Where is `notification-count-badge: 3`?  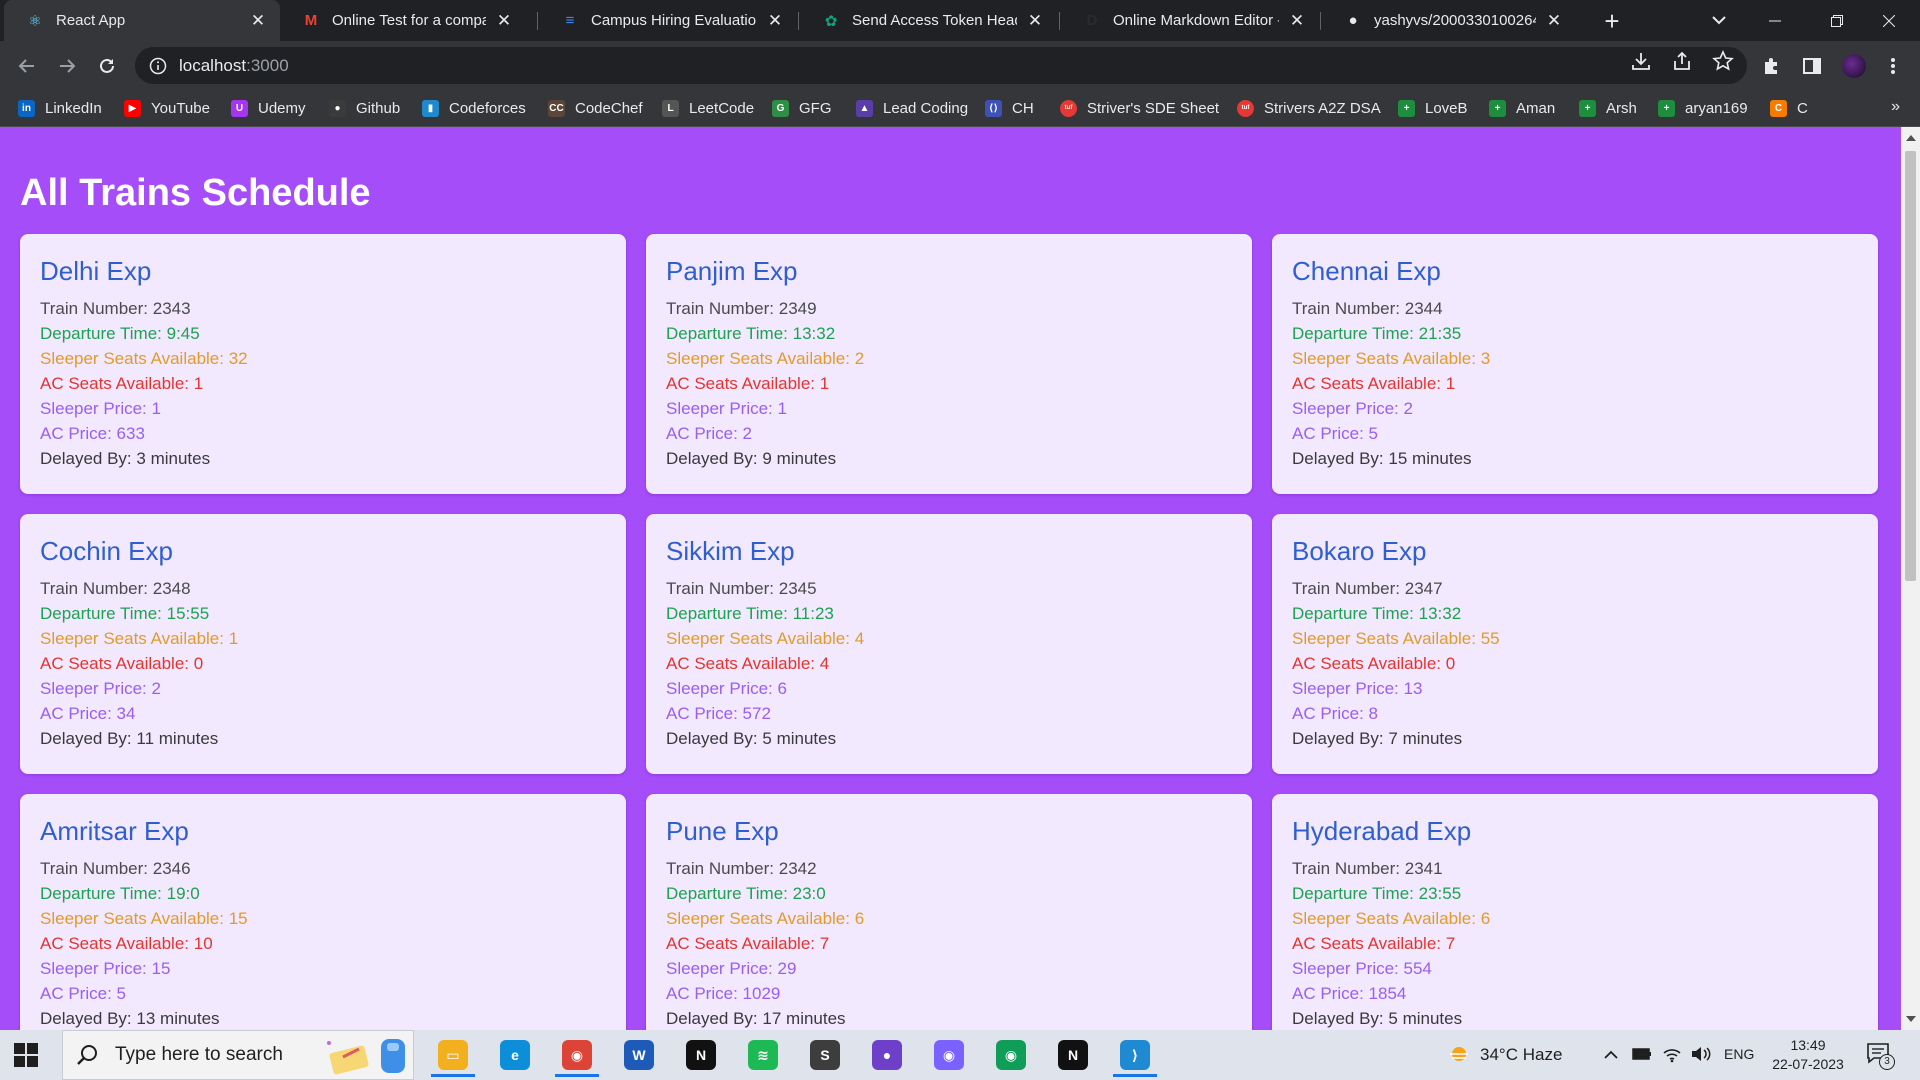 notification-count-badge: 3 is located at coordinates (1887, 1062).